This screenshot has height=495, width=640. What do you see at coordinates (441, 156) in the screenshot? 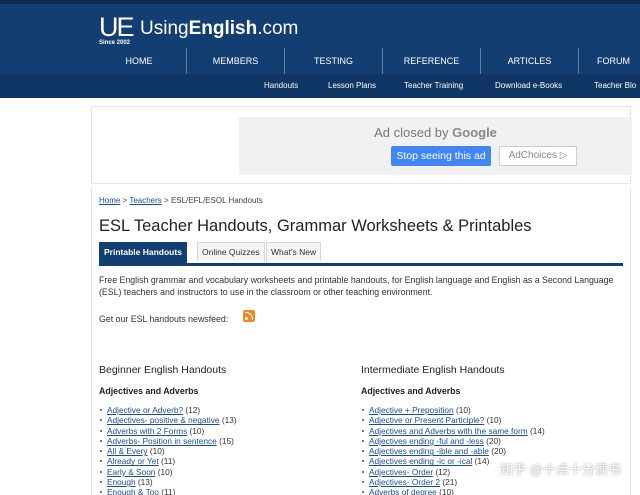
I see `stop-seeing-ad-button: Stop seeing this ad` at bounding box center [441, 156].